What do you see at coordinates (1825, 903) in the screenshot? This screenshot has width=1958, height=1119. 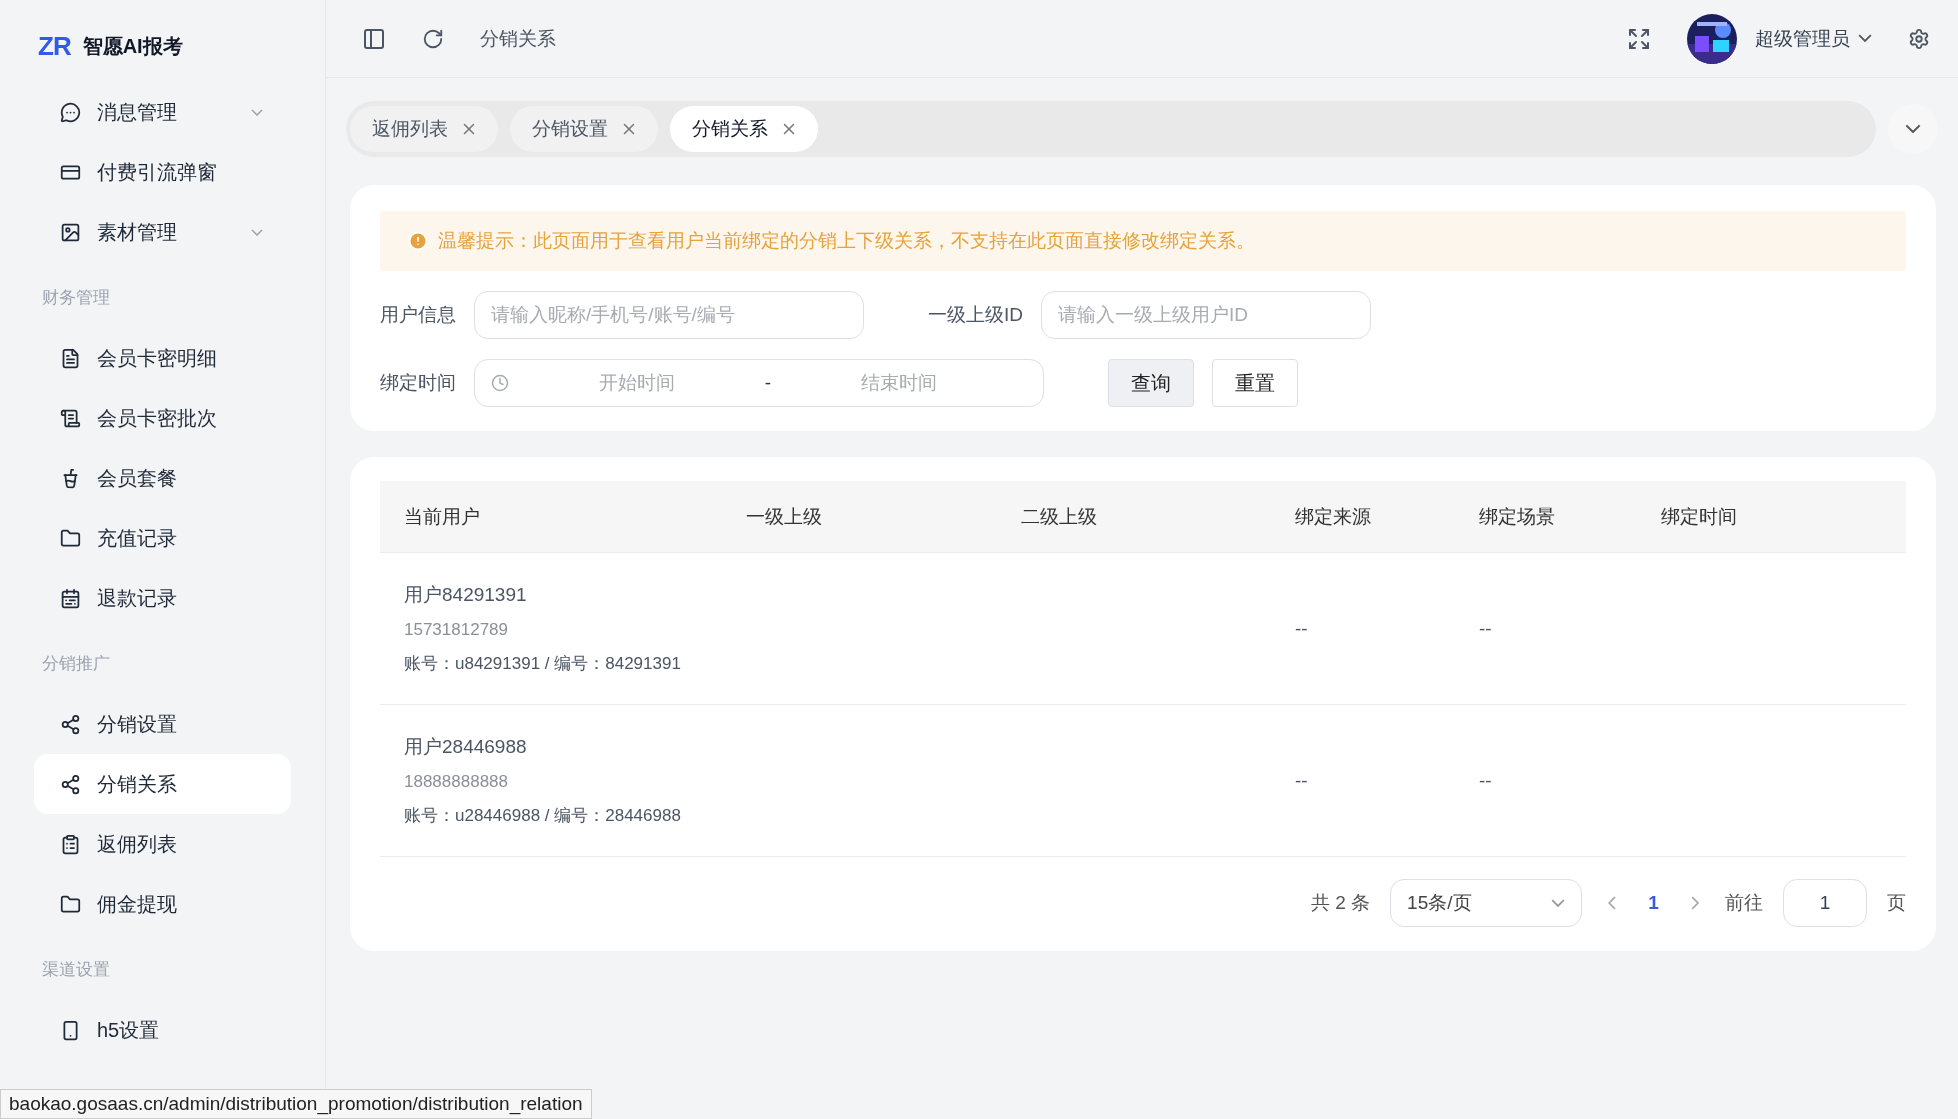 I see `page-jump-field: 1` at bounding box center [1825, 903].